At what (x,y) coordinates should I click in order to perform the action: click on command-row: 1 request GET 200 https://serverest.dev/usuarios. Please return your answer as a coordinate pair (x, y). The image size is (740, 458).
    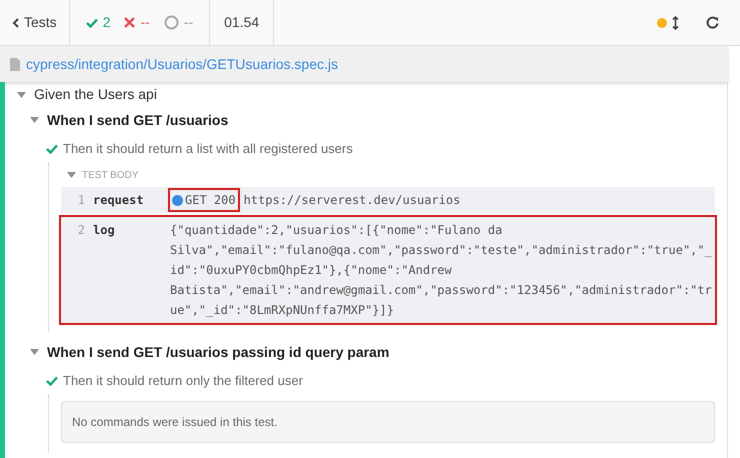
    Looking at the image, I should click on (388, 200).